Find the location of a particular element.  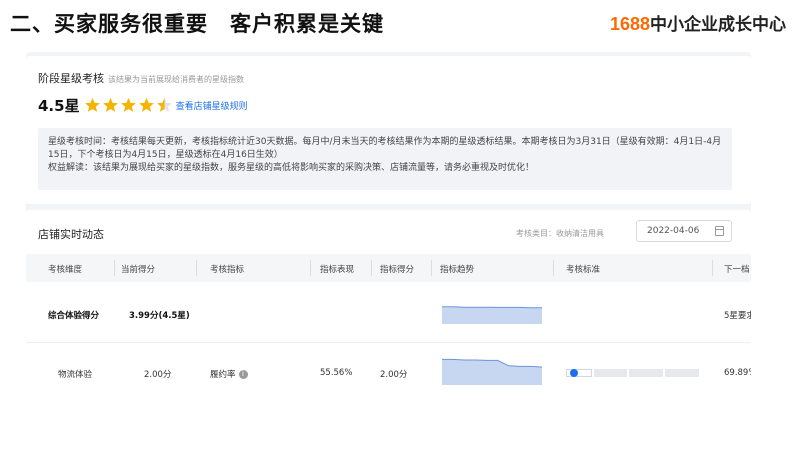

table-header: 考核维度 当前得分 考核指标 指标表现 指标得分 指标趋势 考核标准 下一档 is located at coordinates (388, 268).